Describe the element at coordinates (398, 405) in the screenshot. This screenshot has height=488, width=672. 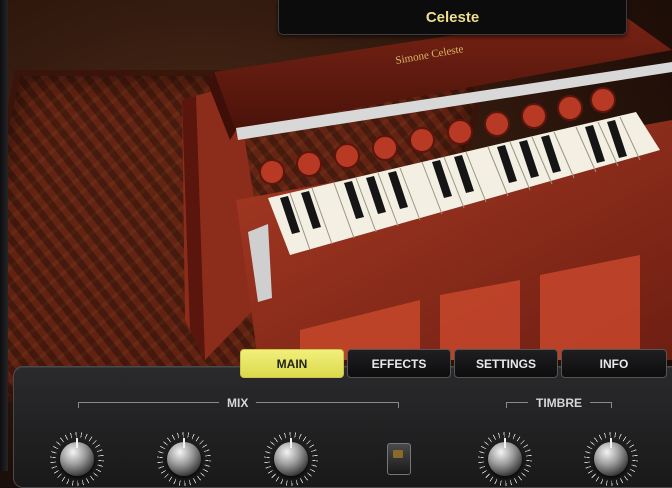
I see `mix-bracket-tick-right` at that location.